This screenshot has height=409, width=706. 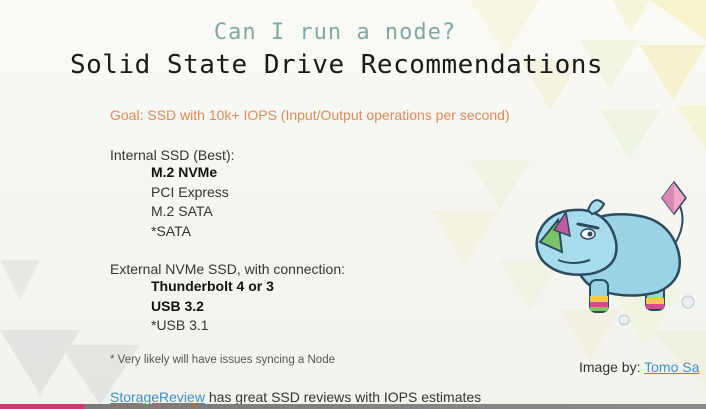 What do you see at coordinates (212, 306) in the screenshot?
I see `external-ssd-list: Thunderbolt 4 or 3 USB 3.2 *USB 3.1` at bounding box center [212, 306].